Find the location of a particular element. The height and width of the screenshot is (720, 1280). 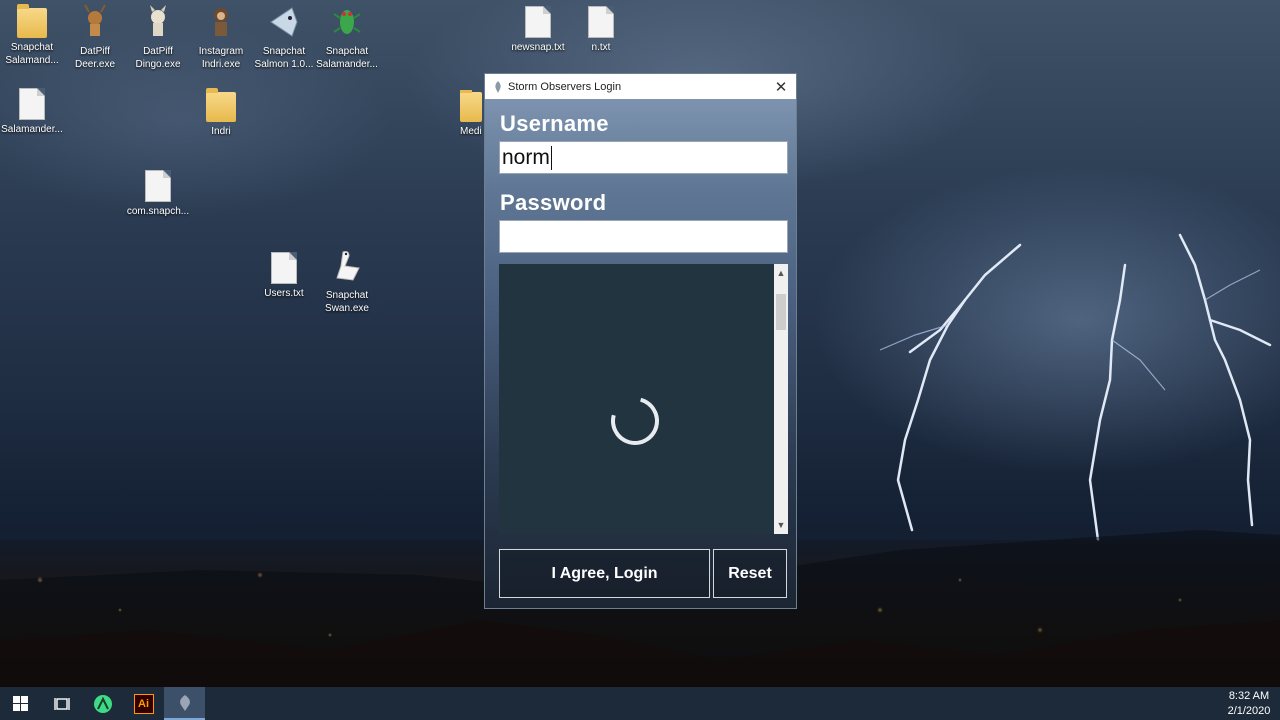

password-label: Password is located at coordinates (553, 202).